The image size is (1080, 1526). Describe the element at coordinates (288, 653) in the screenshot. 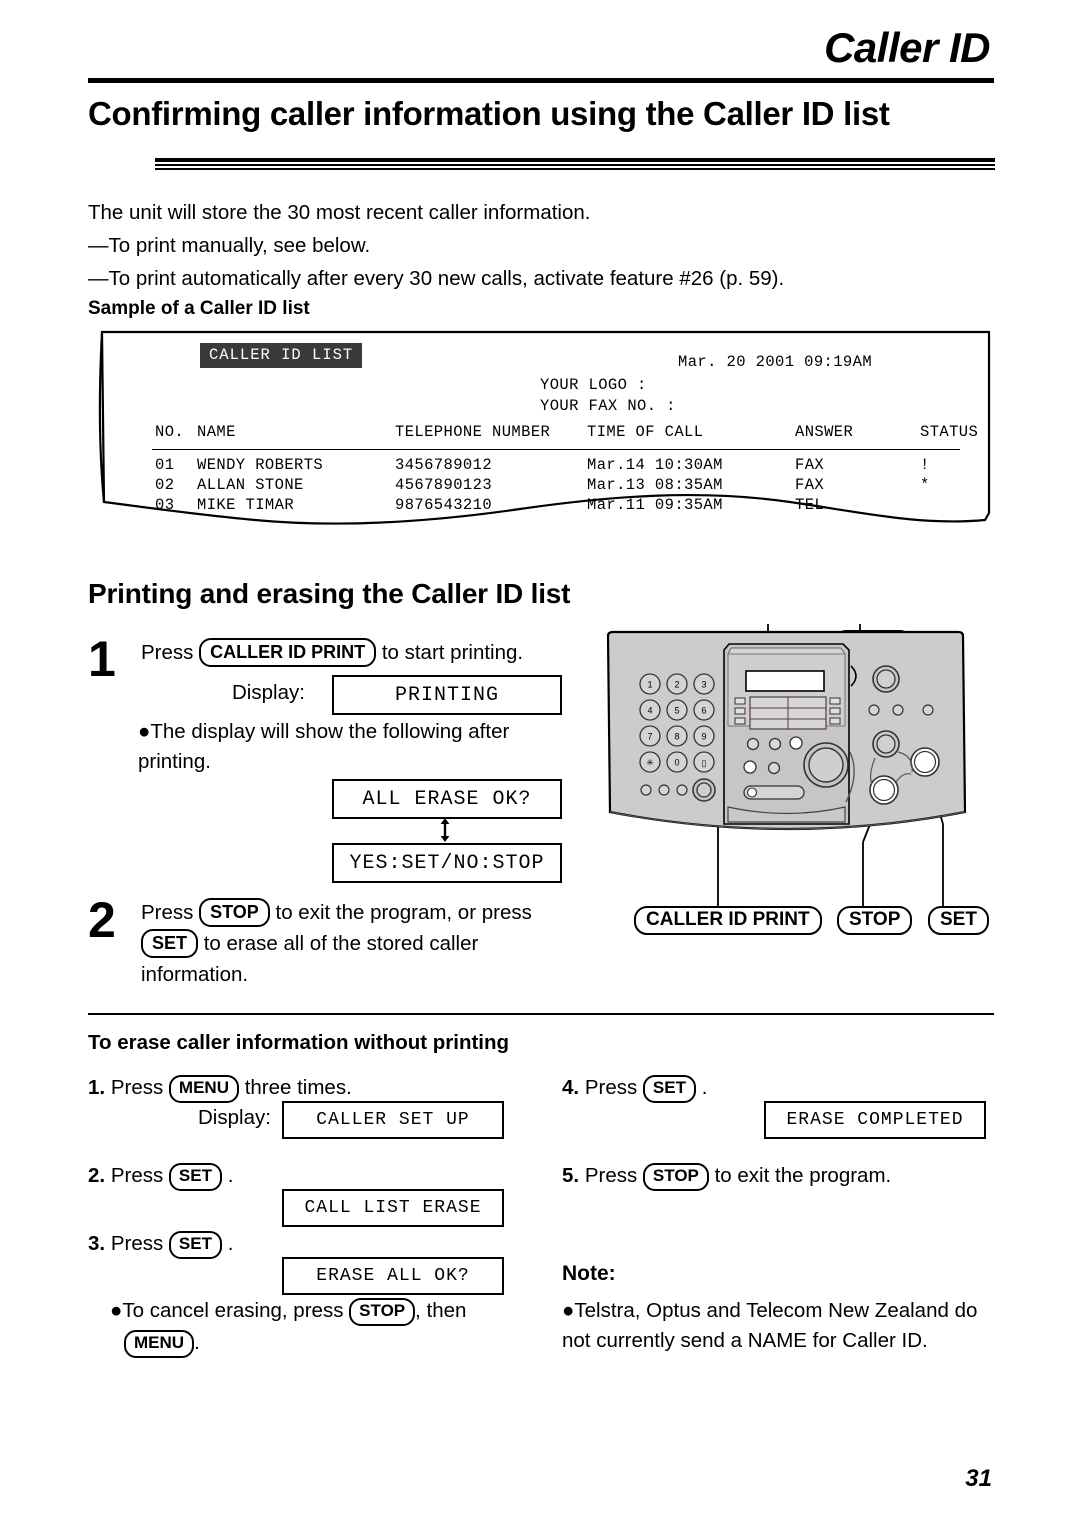

I see `caller-id-print-key: CALLER ID PRINT` at that location.